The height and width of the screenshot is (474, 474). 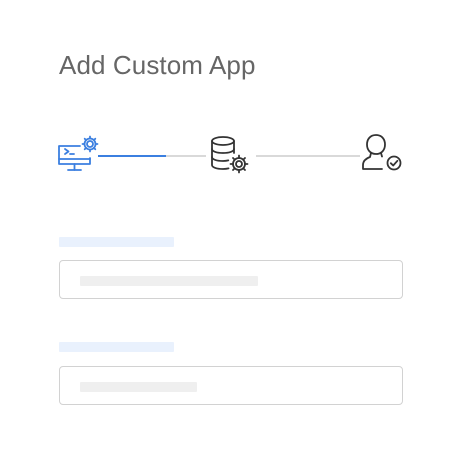 I want to click on database-gear-svg, so click(x=230, y=155).